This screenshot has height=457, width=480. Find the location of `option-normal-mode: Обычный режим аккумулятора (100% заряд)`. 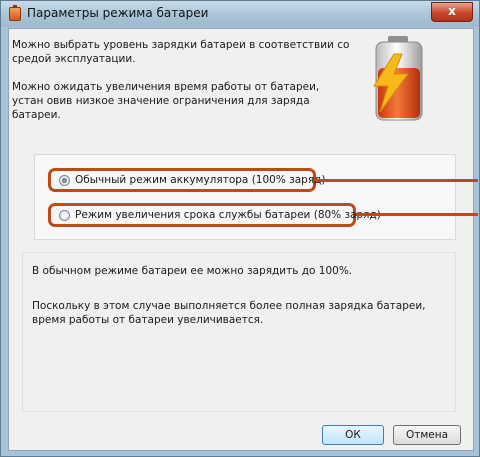

option-normal-mode: Обычный режим аккумулятора (100% заряд) is located at coordinates (187, 180).